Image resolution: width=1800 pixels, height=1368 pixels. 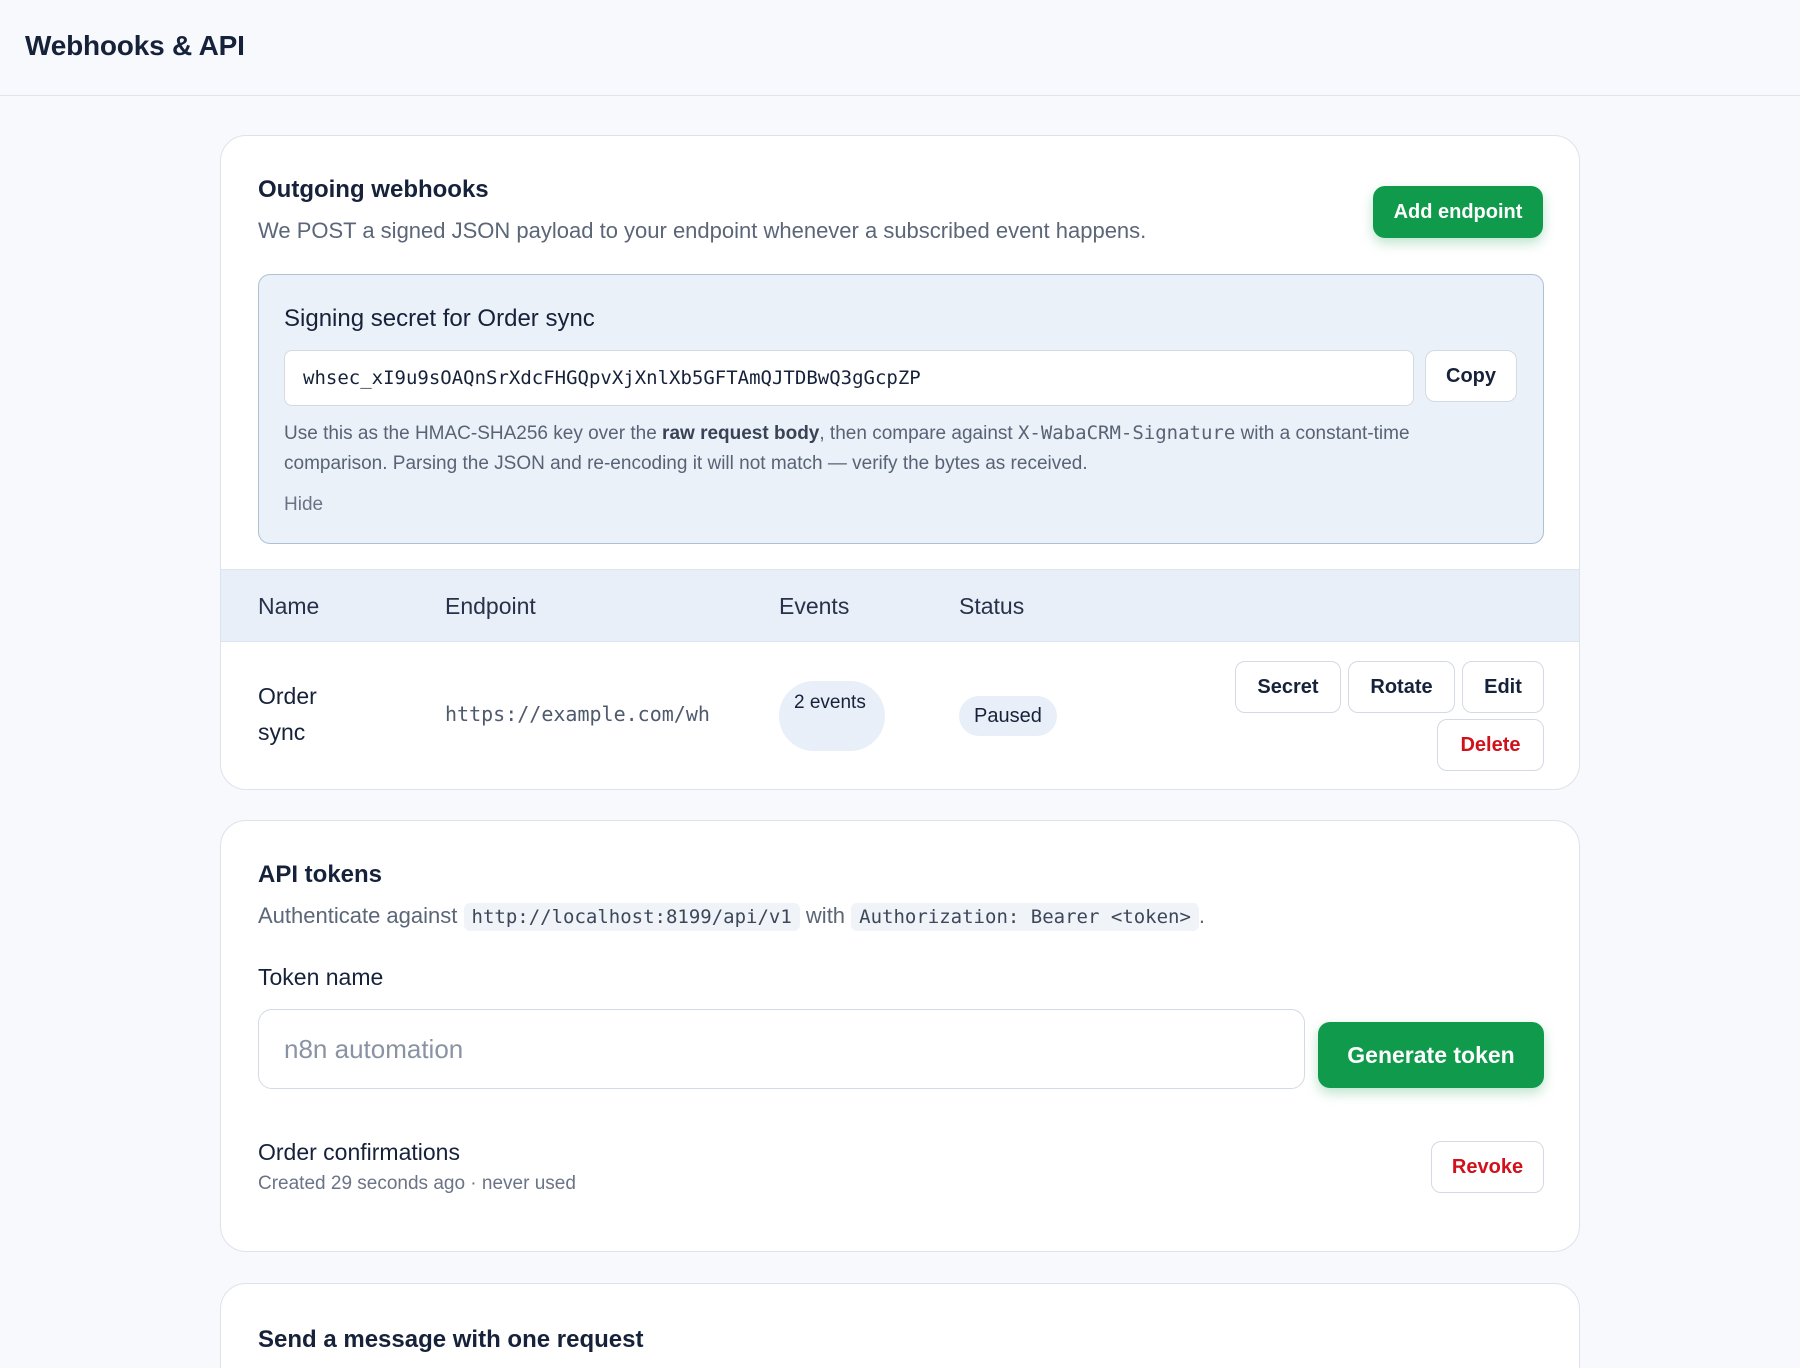 I want to click on auth-header-code: Authorization: Bearer <token>, so click(x=1025, y=917).